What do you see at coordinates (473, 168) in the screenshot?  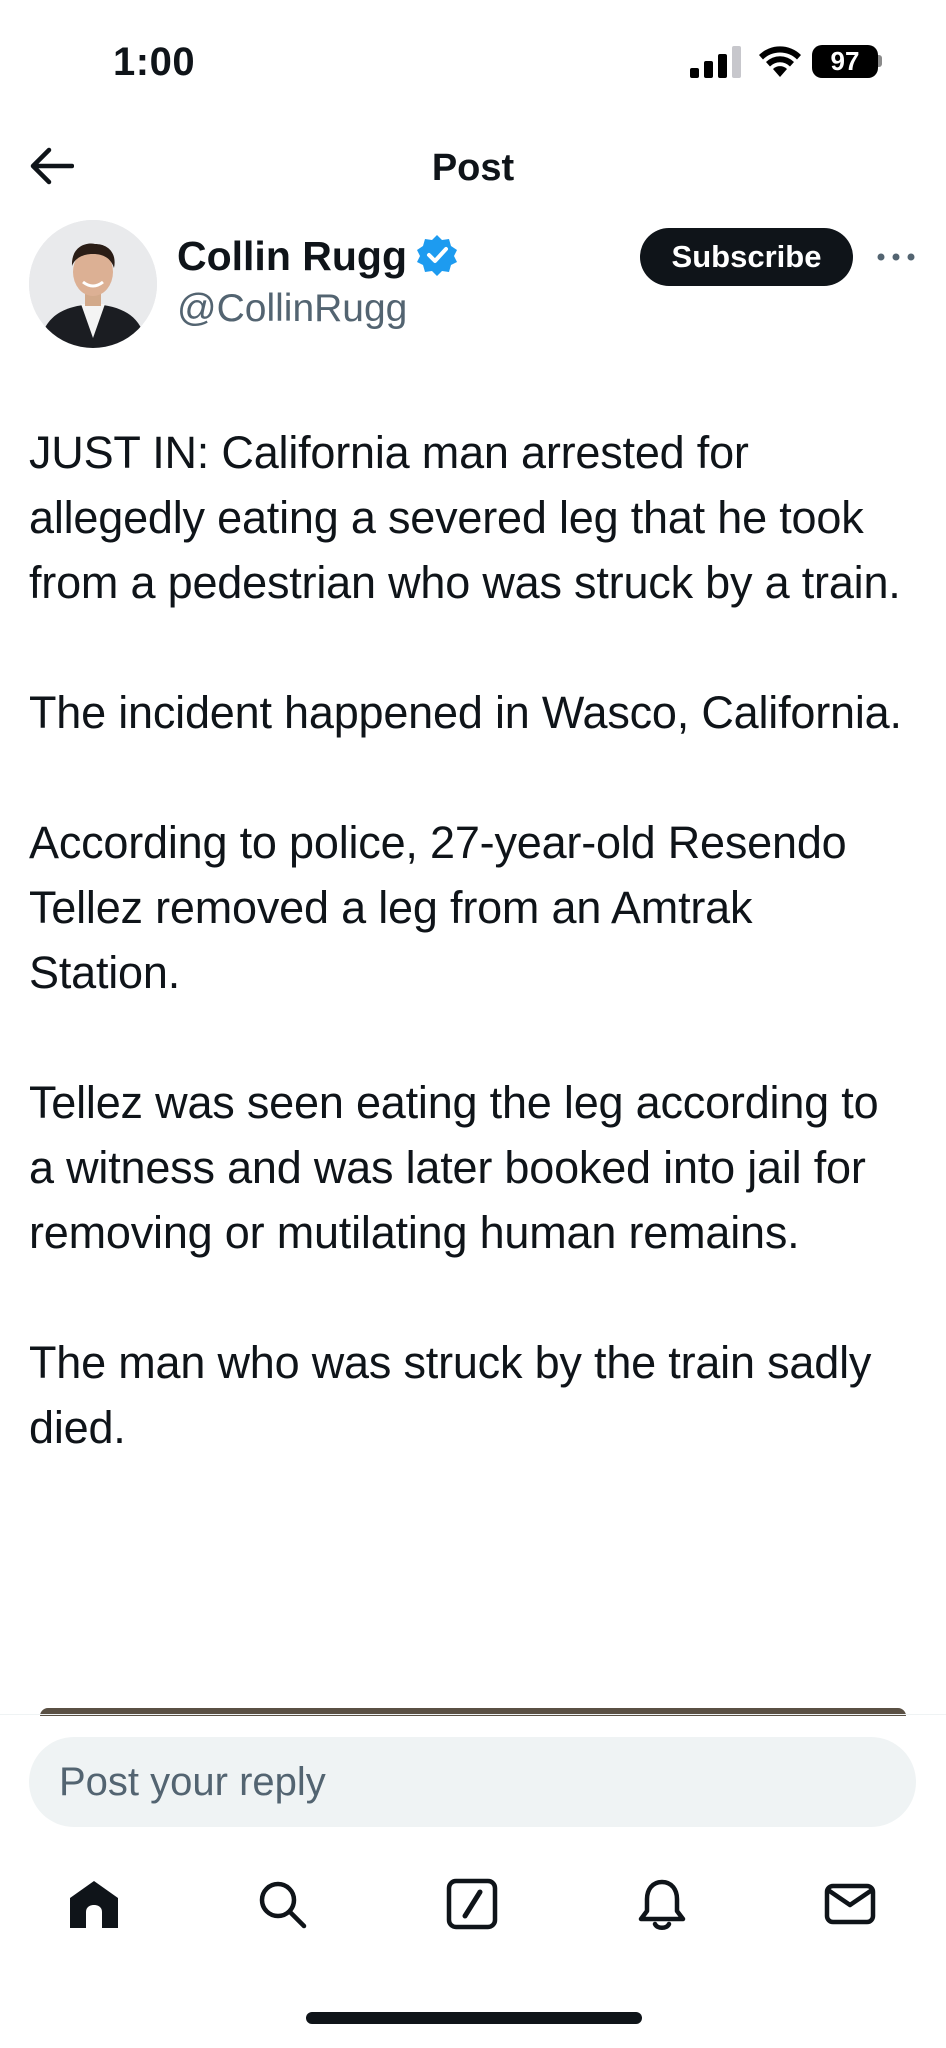 I see `page-title: Post` at bounding box center [473, 168].